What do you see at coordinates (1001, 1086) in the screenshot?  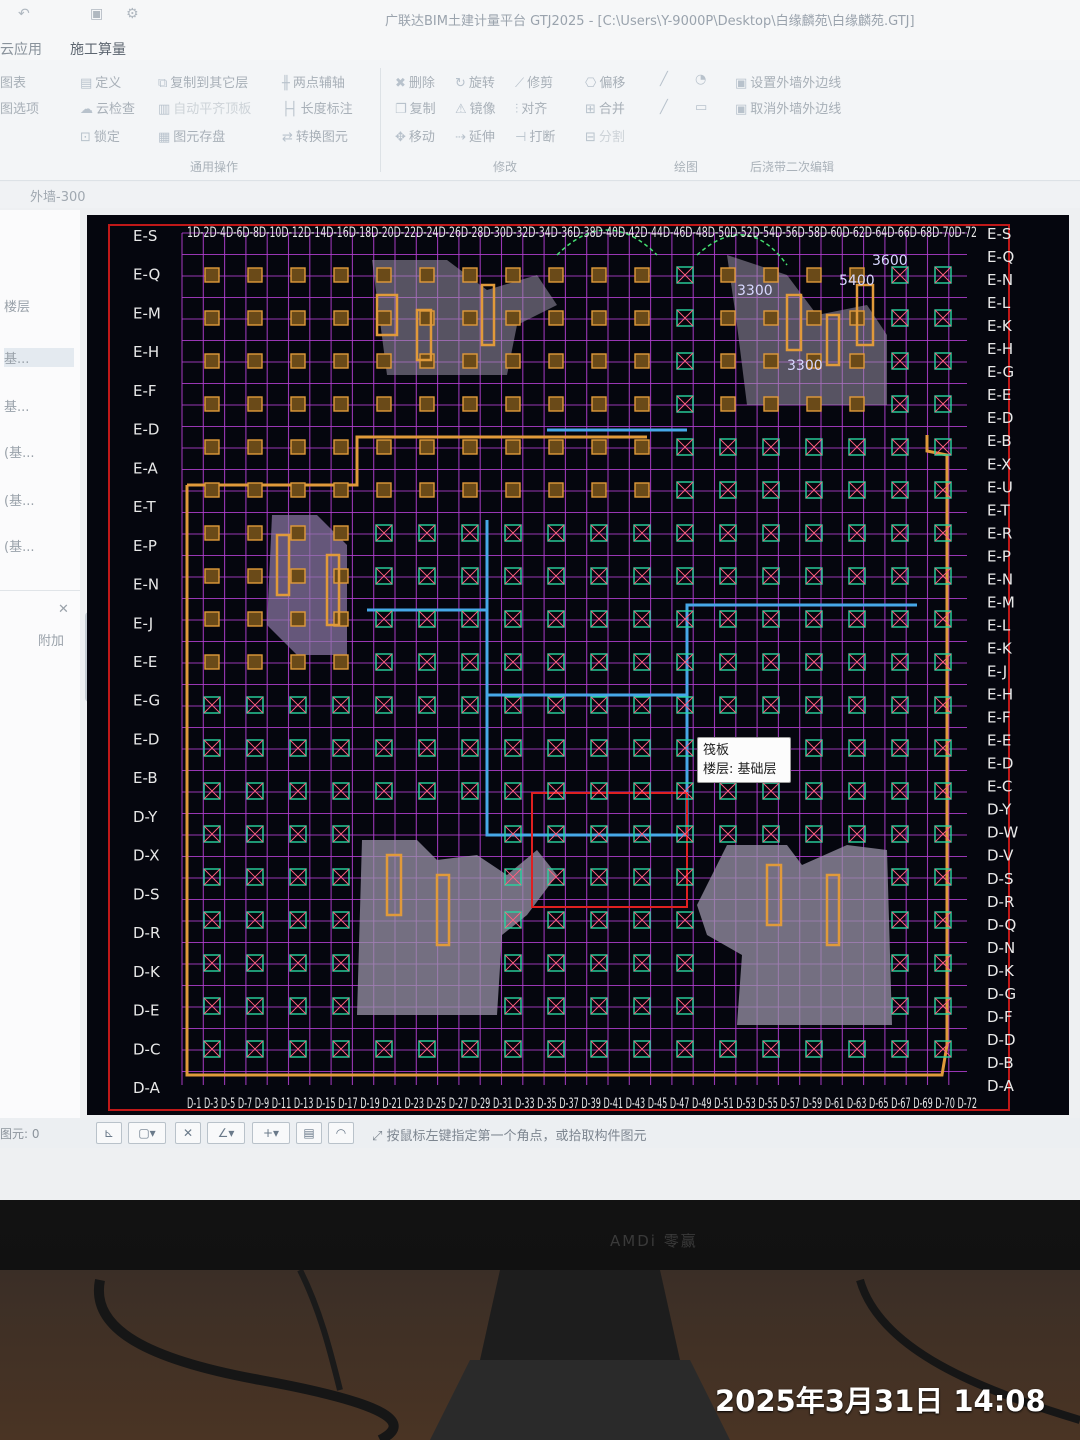 I see `axis-label-right: D-A` at bounding box center [1001, 1086].